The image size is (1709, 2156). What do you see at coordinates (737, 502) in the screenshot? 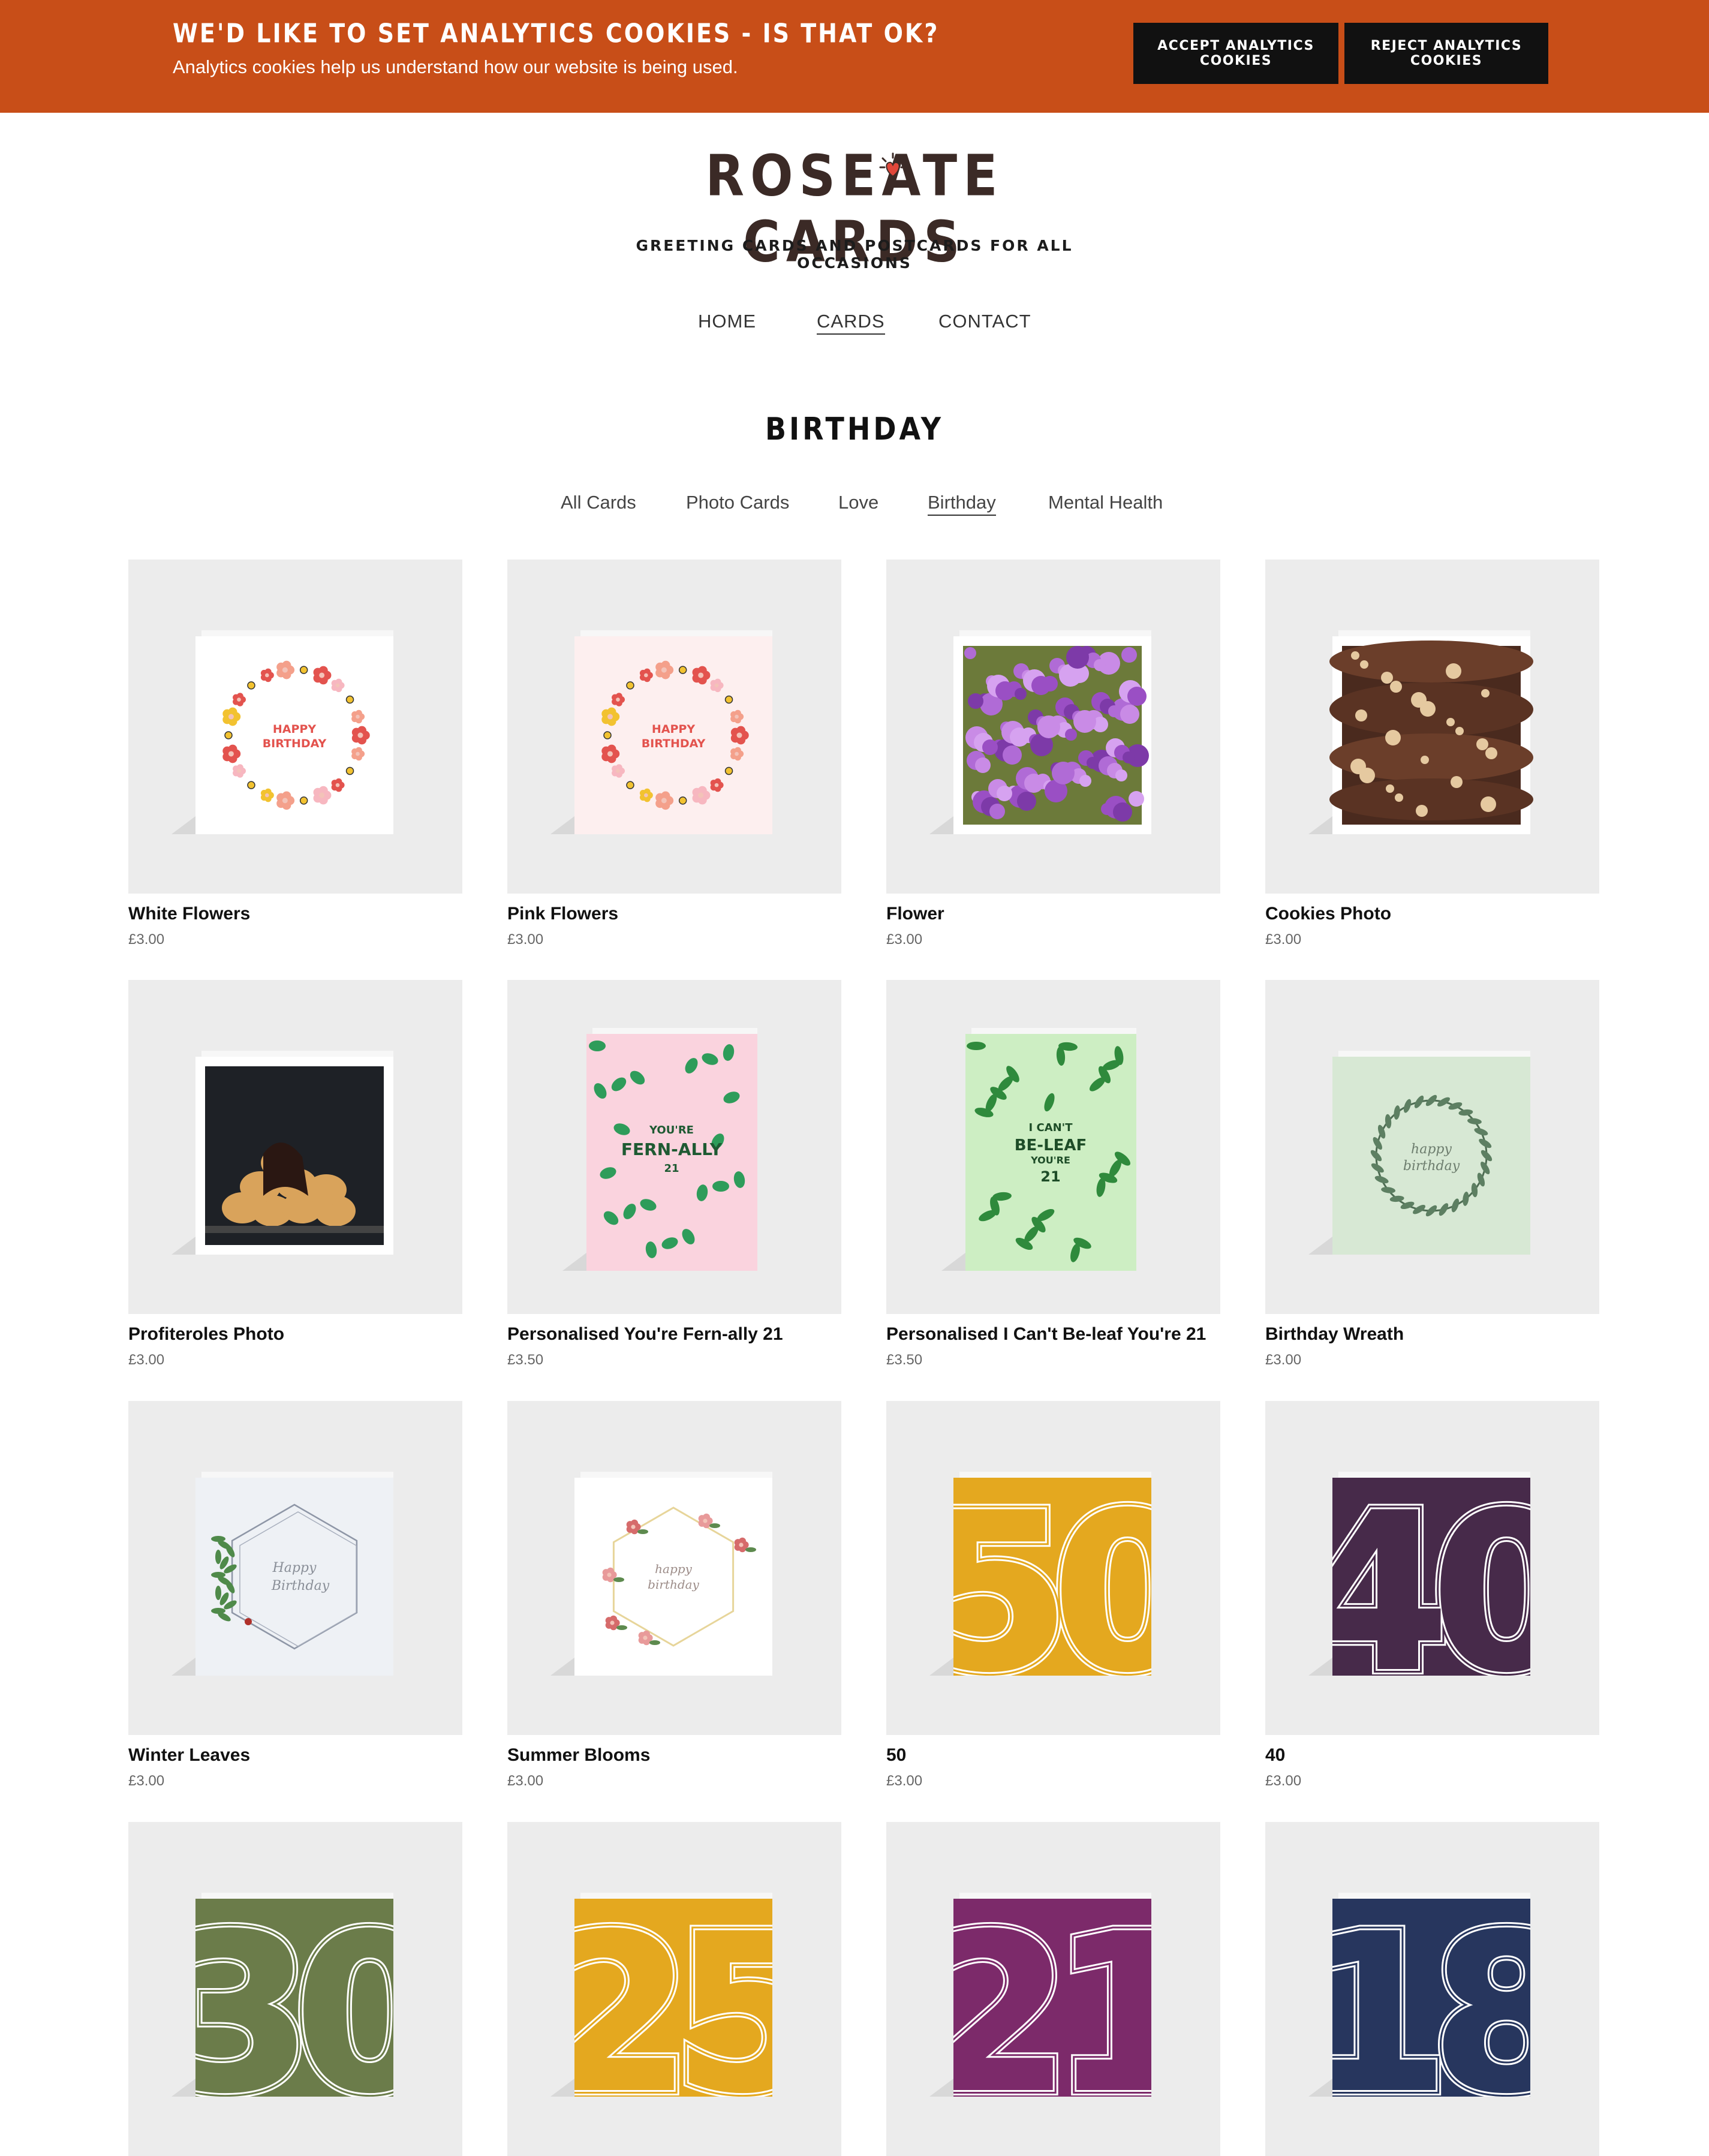
I see `category-photo-cards: Photo Cards` at bounding box center [737, 502].